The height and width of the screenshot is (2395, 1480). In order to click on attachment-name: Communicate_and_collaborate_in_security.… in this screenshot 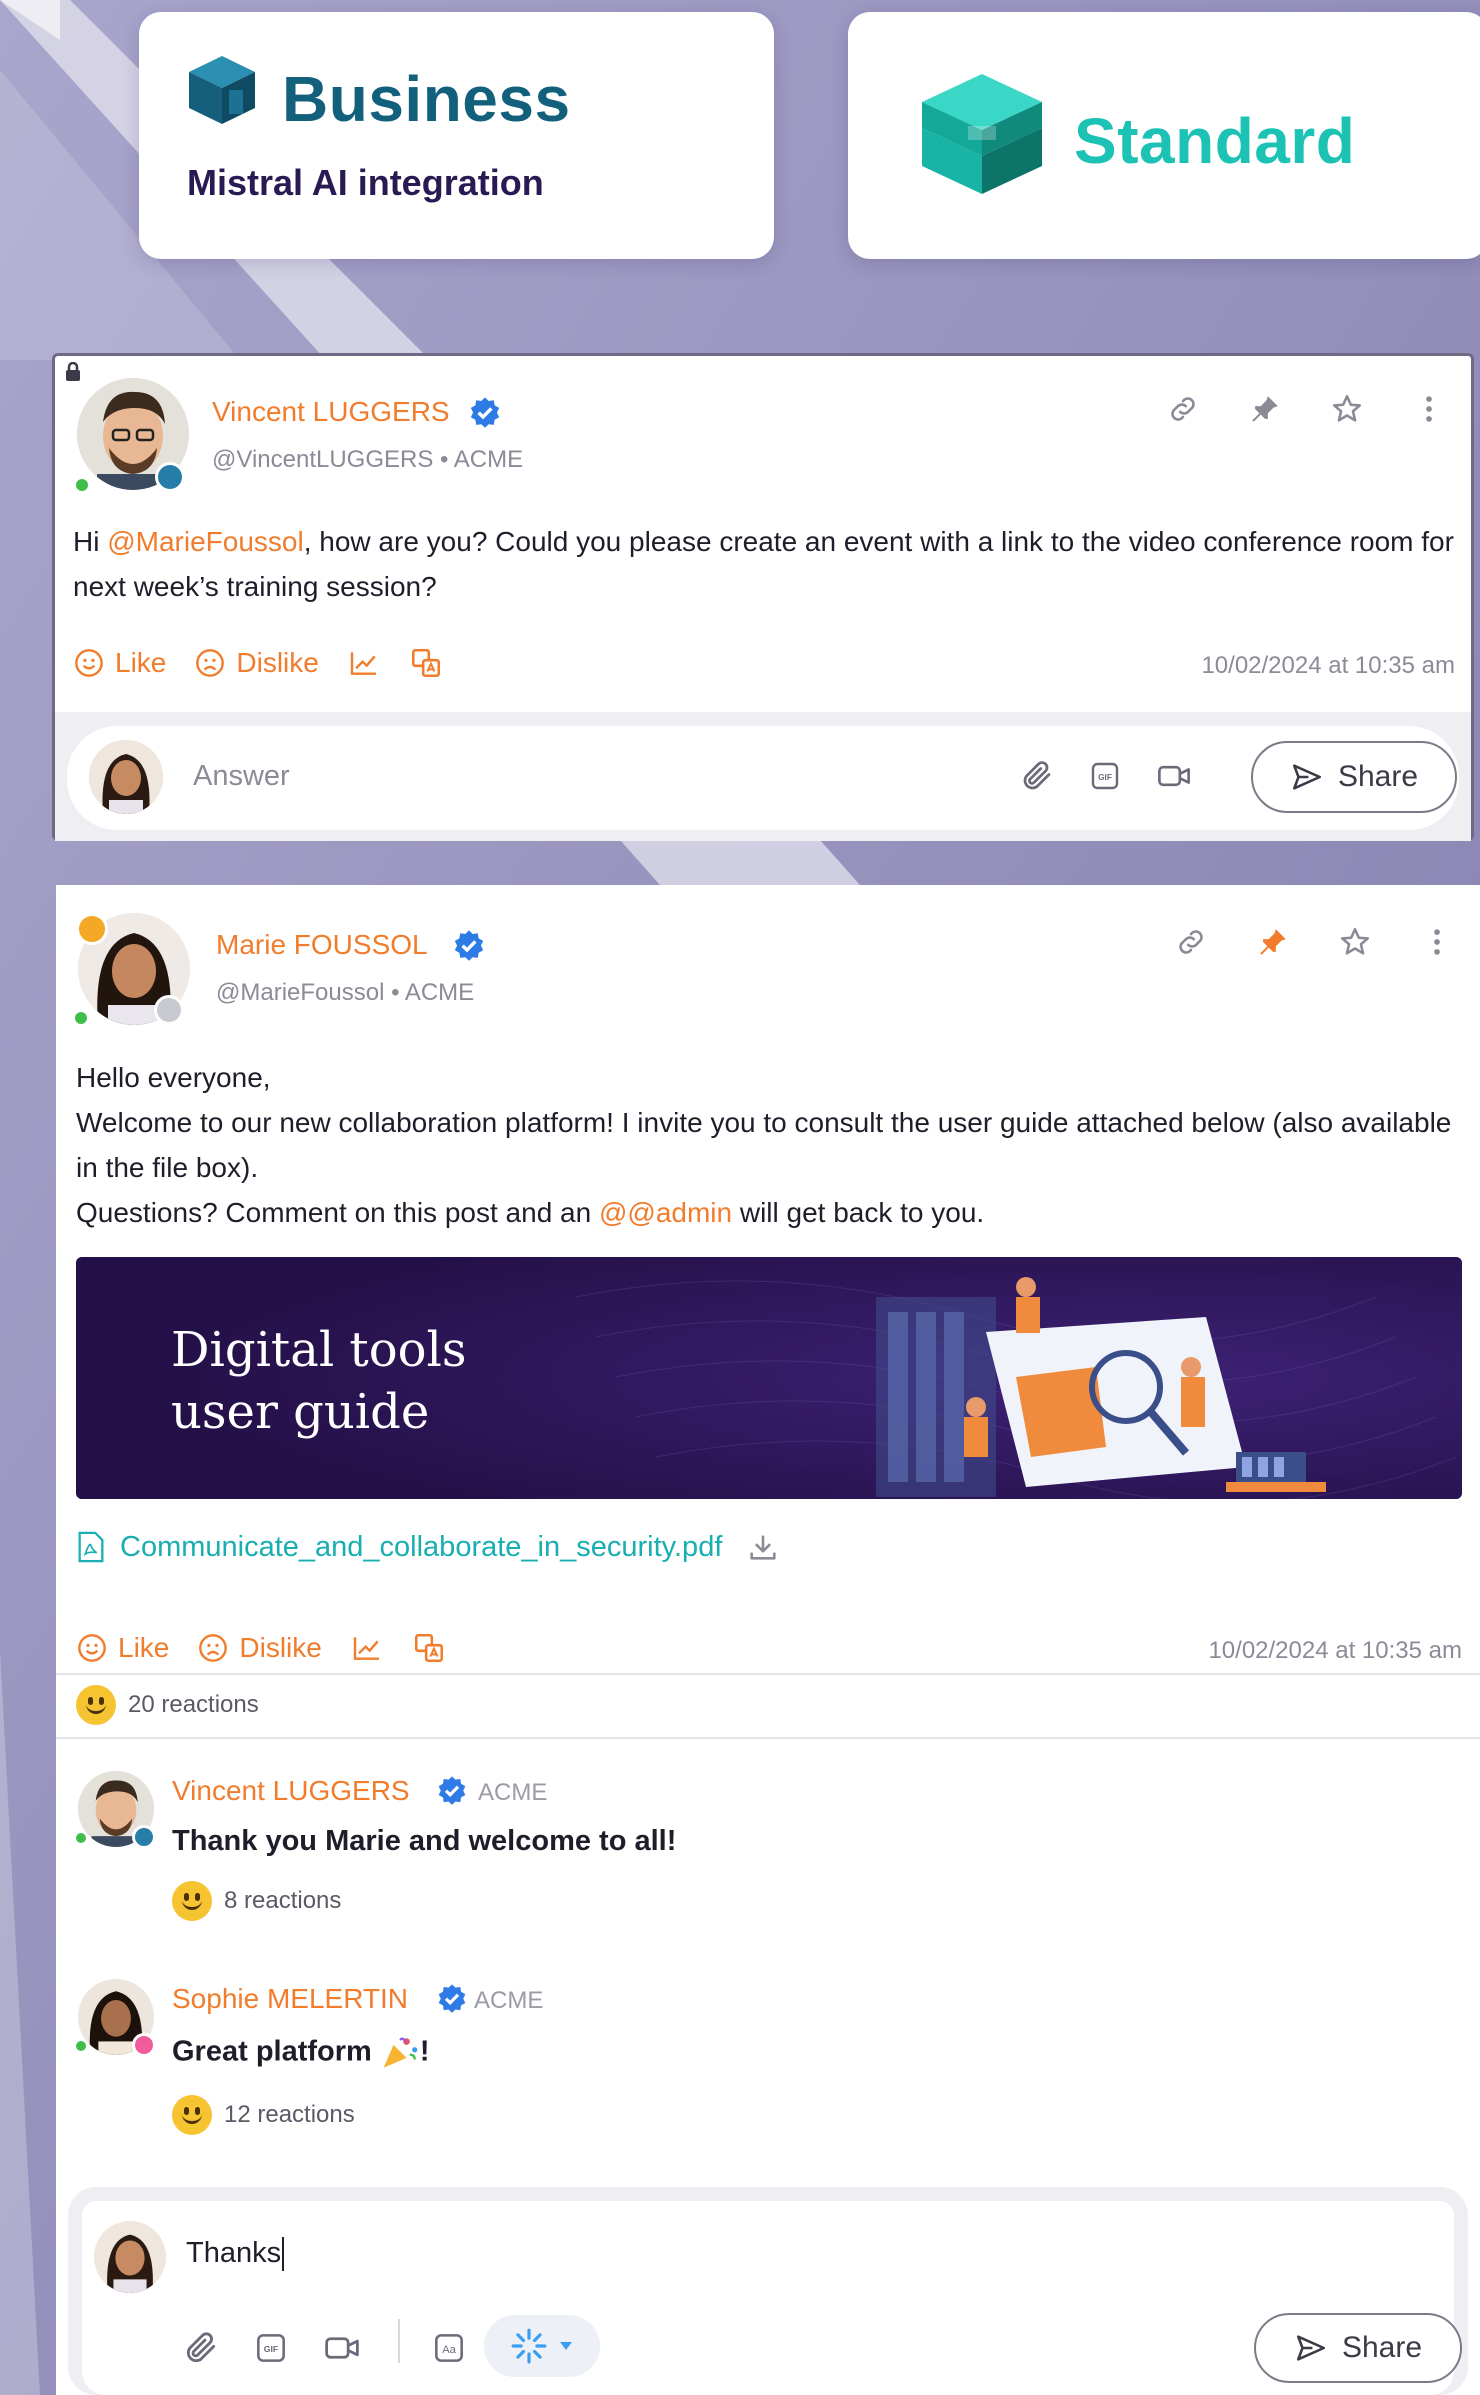, I will do `click(421, 1546)`.